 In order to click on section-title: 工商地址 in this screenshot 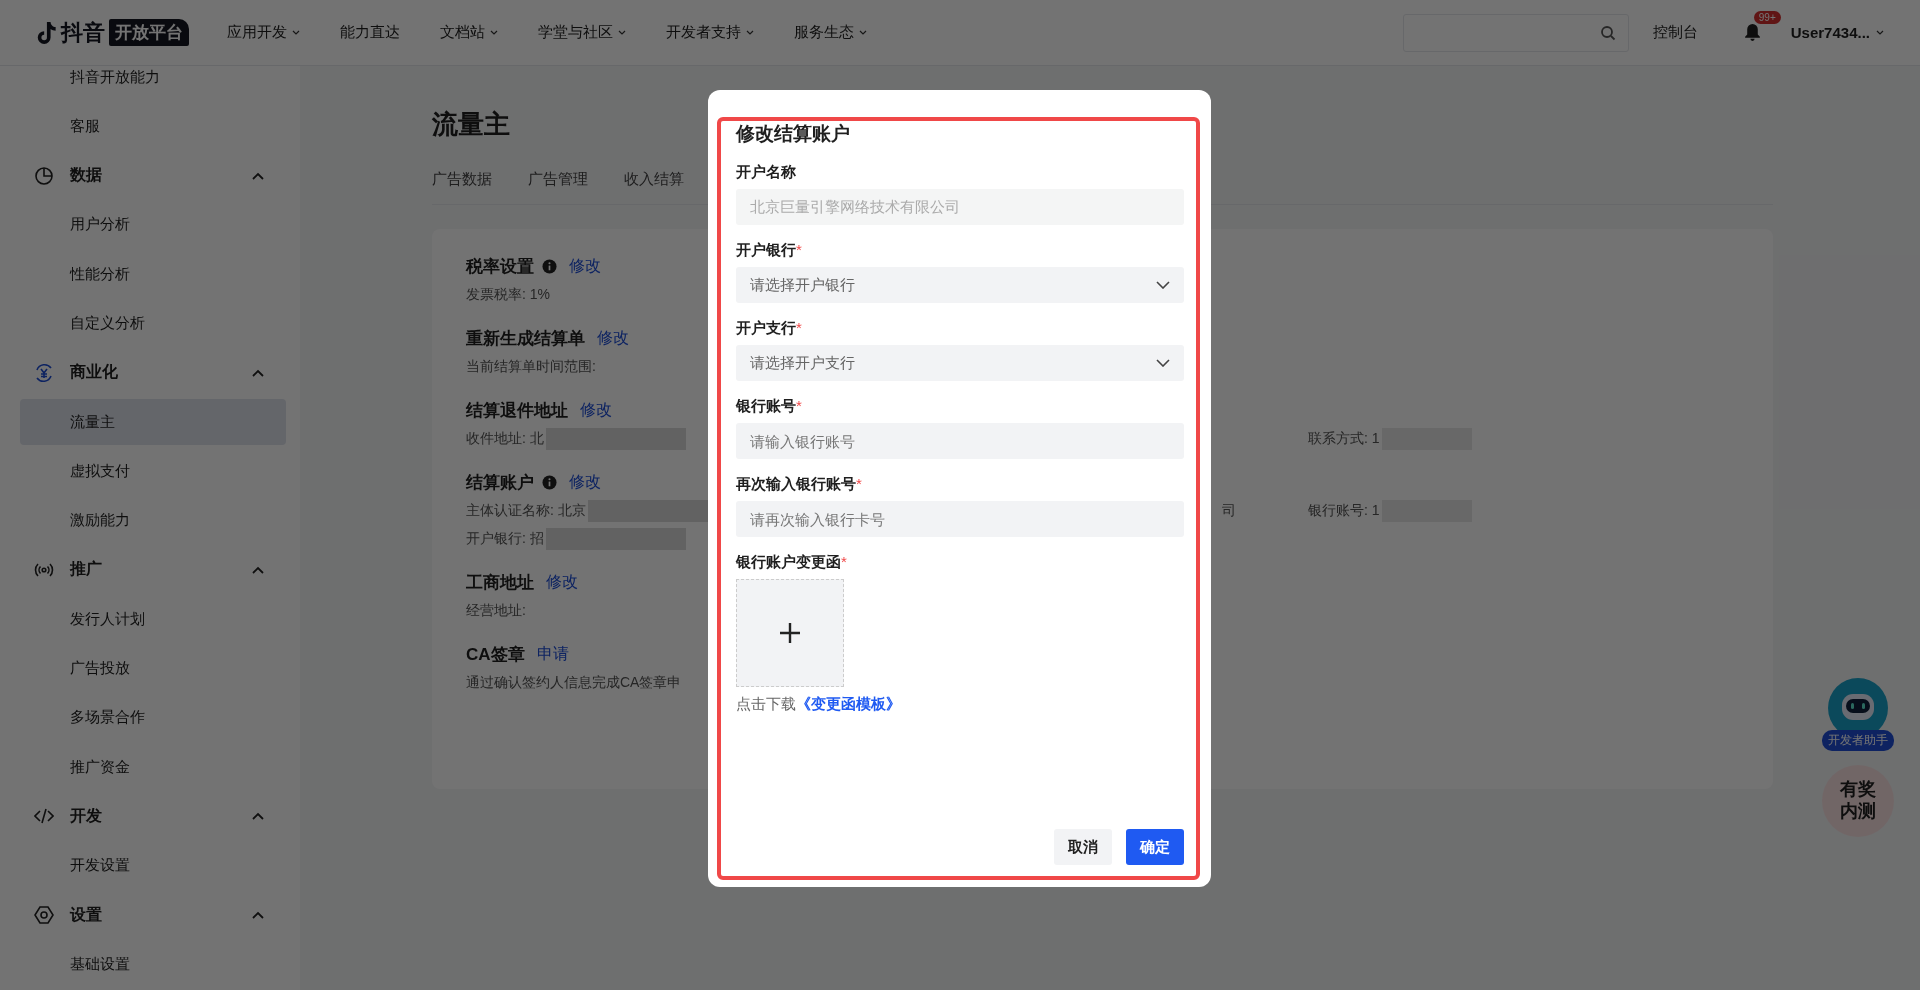, I will do `click(500, 582)`.